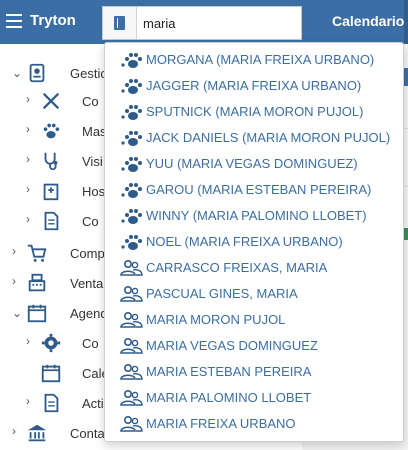  Describe the element at coordinates (87, 283) in the screenshot. I see `sidebar-item-label: Venta` at that location.